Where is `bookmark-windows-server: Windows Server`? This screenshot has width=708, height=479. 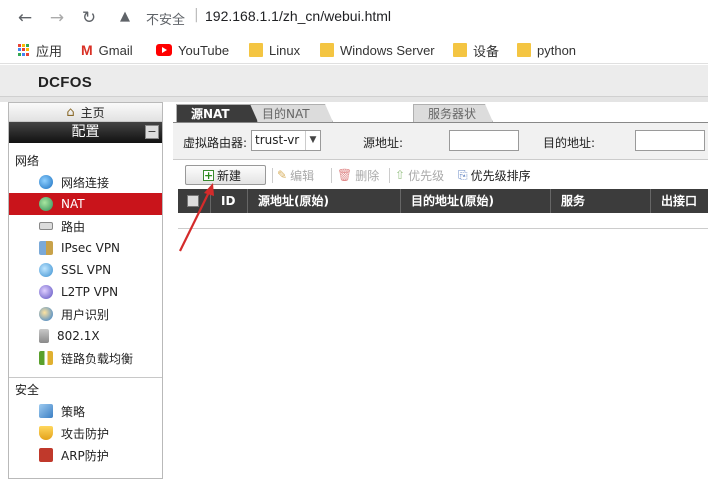 bookmark-windows-server: Windows Server is located at coordinates (377, 50).